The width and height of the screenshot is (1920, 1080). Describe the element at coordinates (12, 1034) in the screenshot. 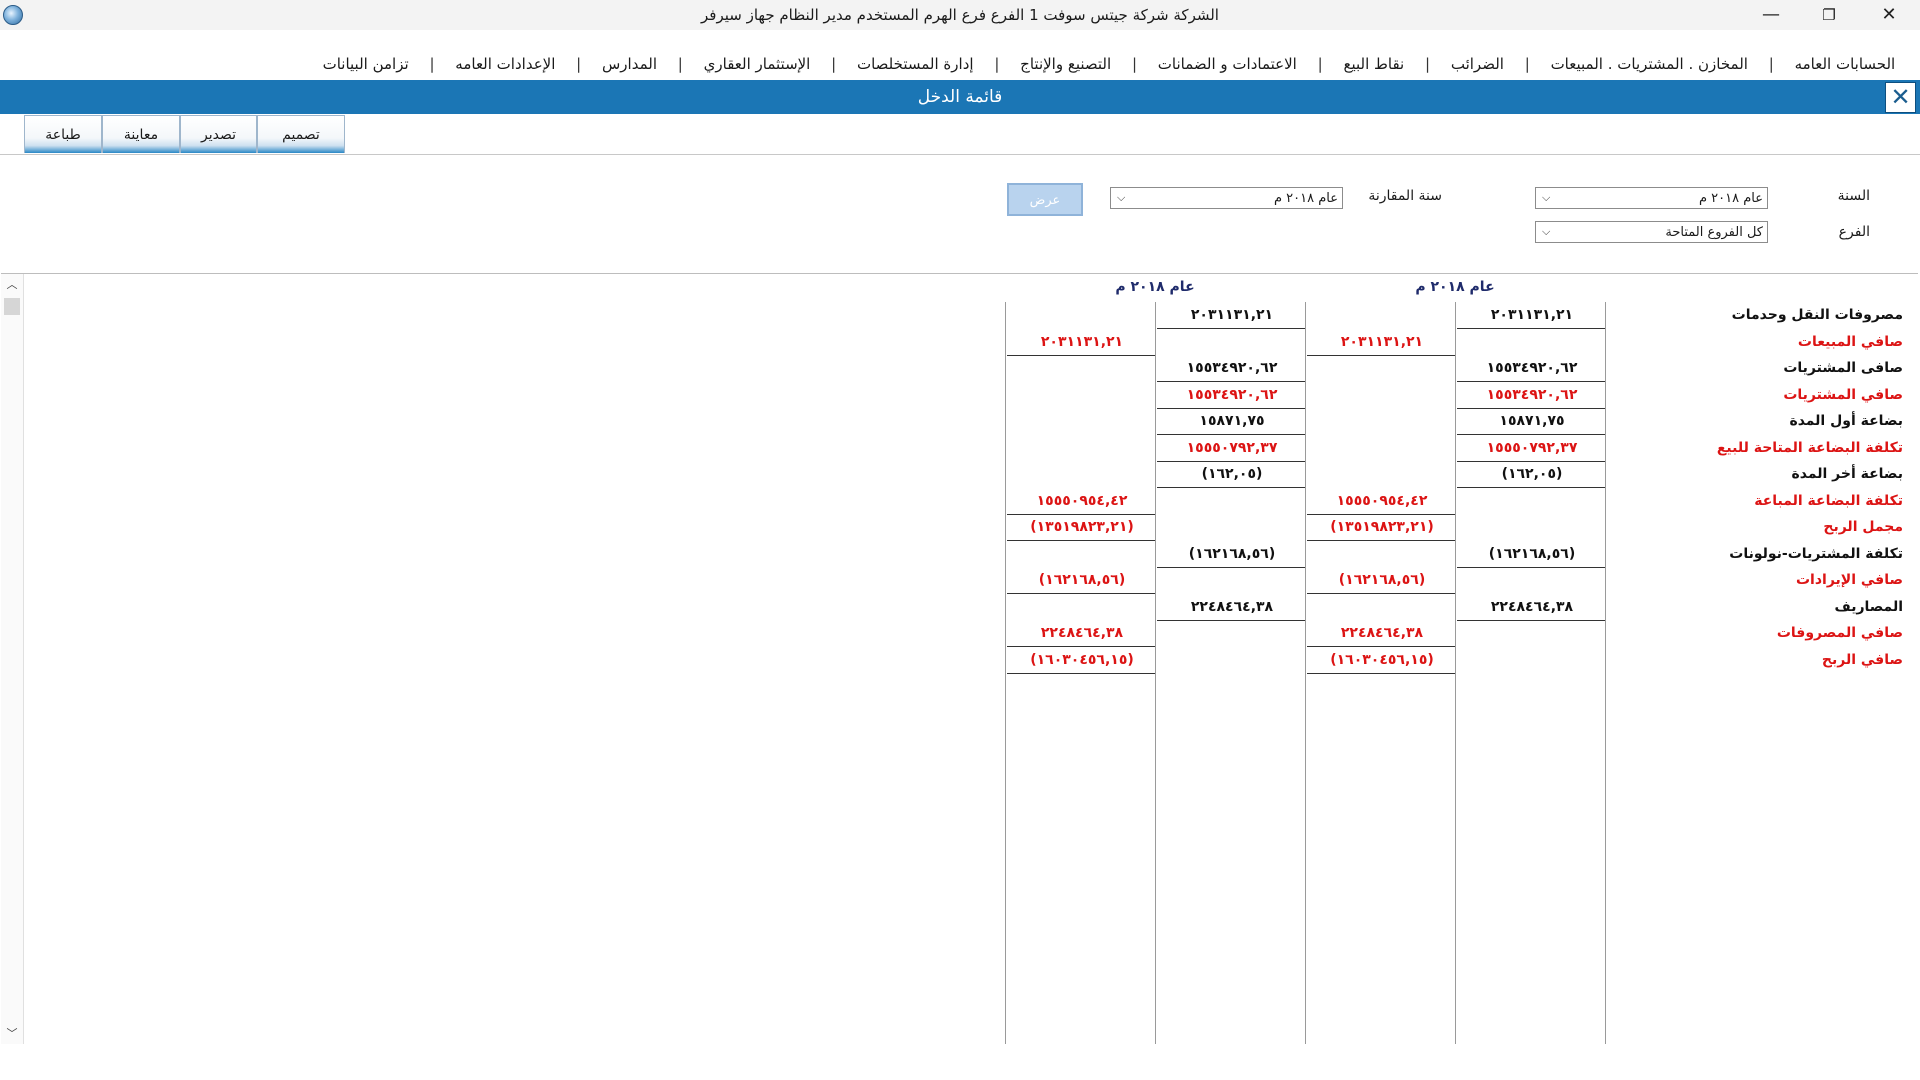

I see `chevron-down-icon: ﹀` at that location.